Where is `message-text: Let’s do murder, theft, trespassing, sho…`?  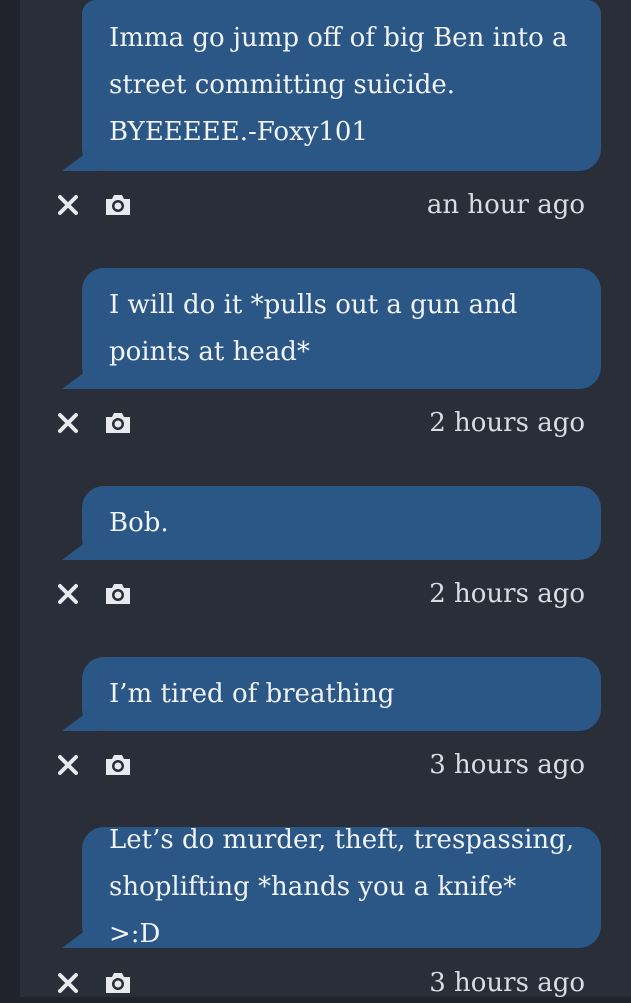 message-text: Let’s do murder, theft, trespassing, sho… is located at coordinates (342, 887).